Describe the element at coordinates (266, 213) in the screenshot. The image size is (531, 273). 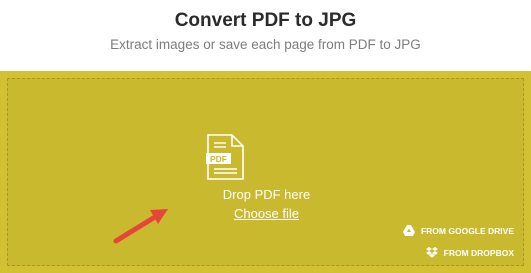
I see `choose-file-link: Choose file` at that location.